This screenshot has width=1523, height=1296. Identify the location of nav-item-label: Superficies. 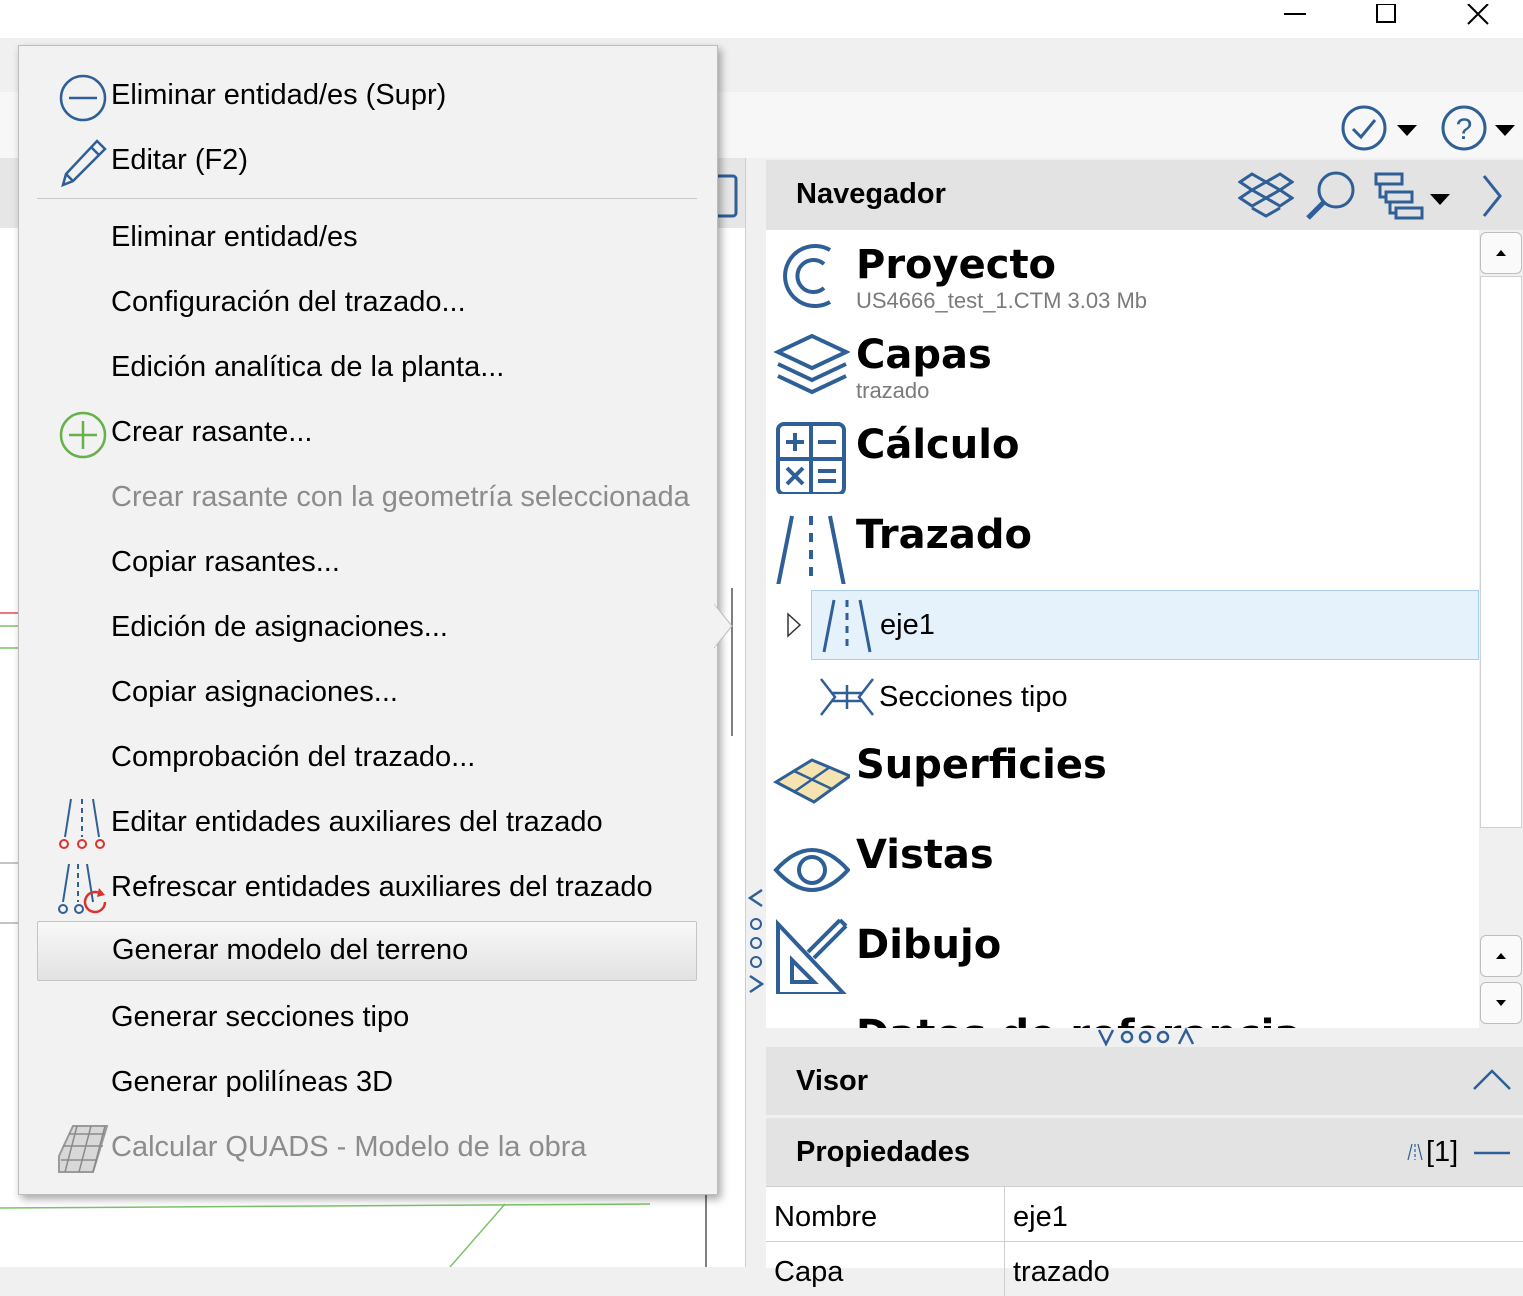
(981, 765).